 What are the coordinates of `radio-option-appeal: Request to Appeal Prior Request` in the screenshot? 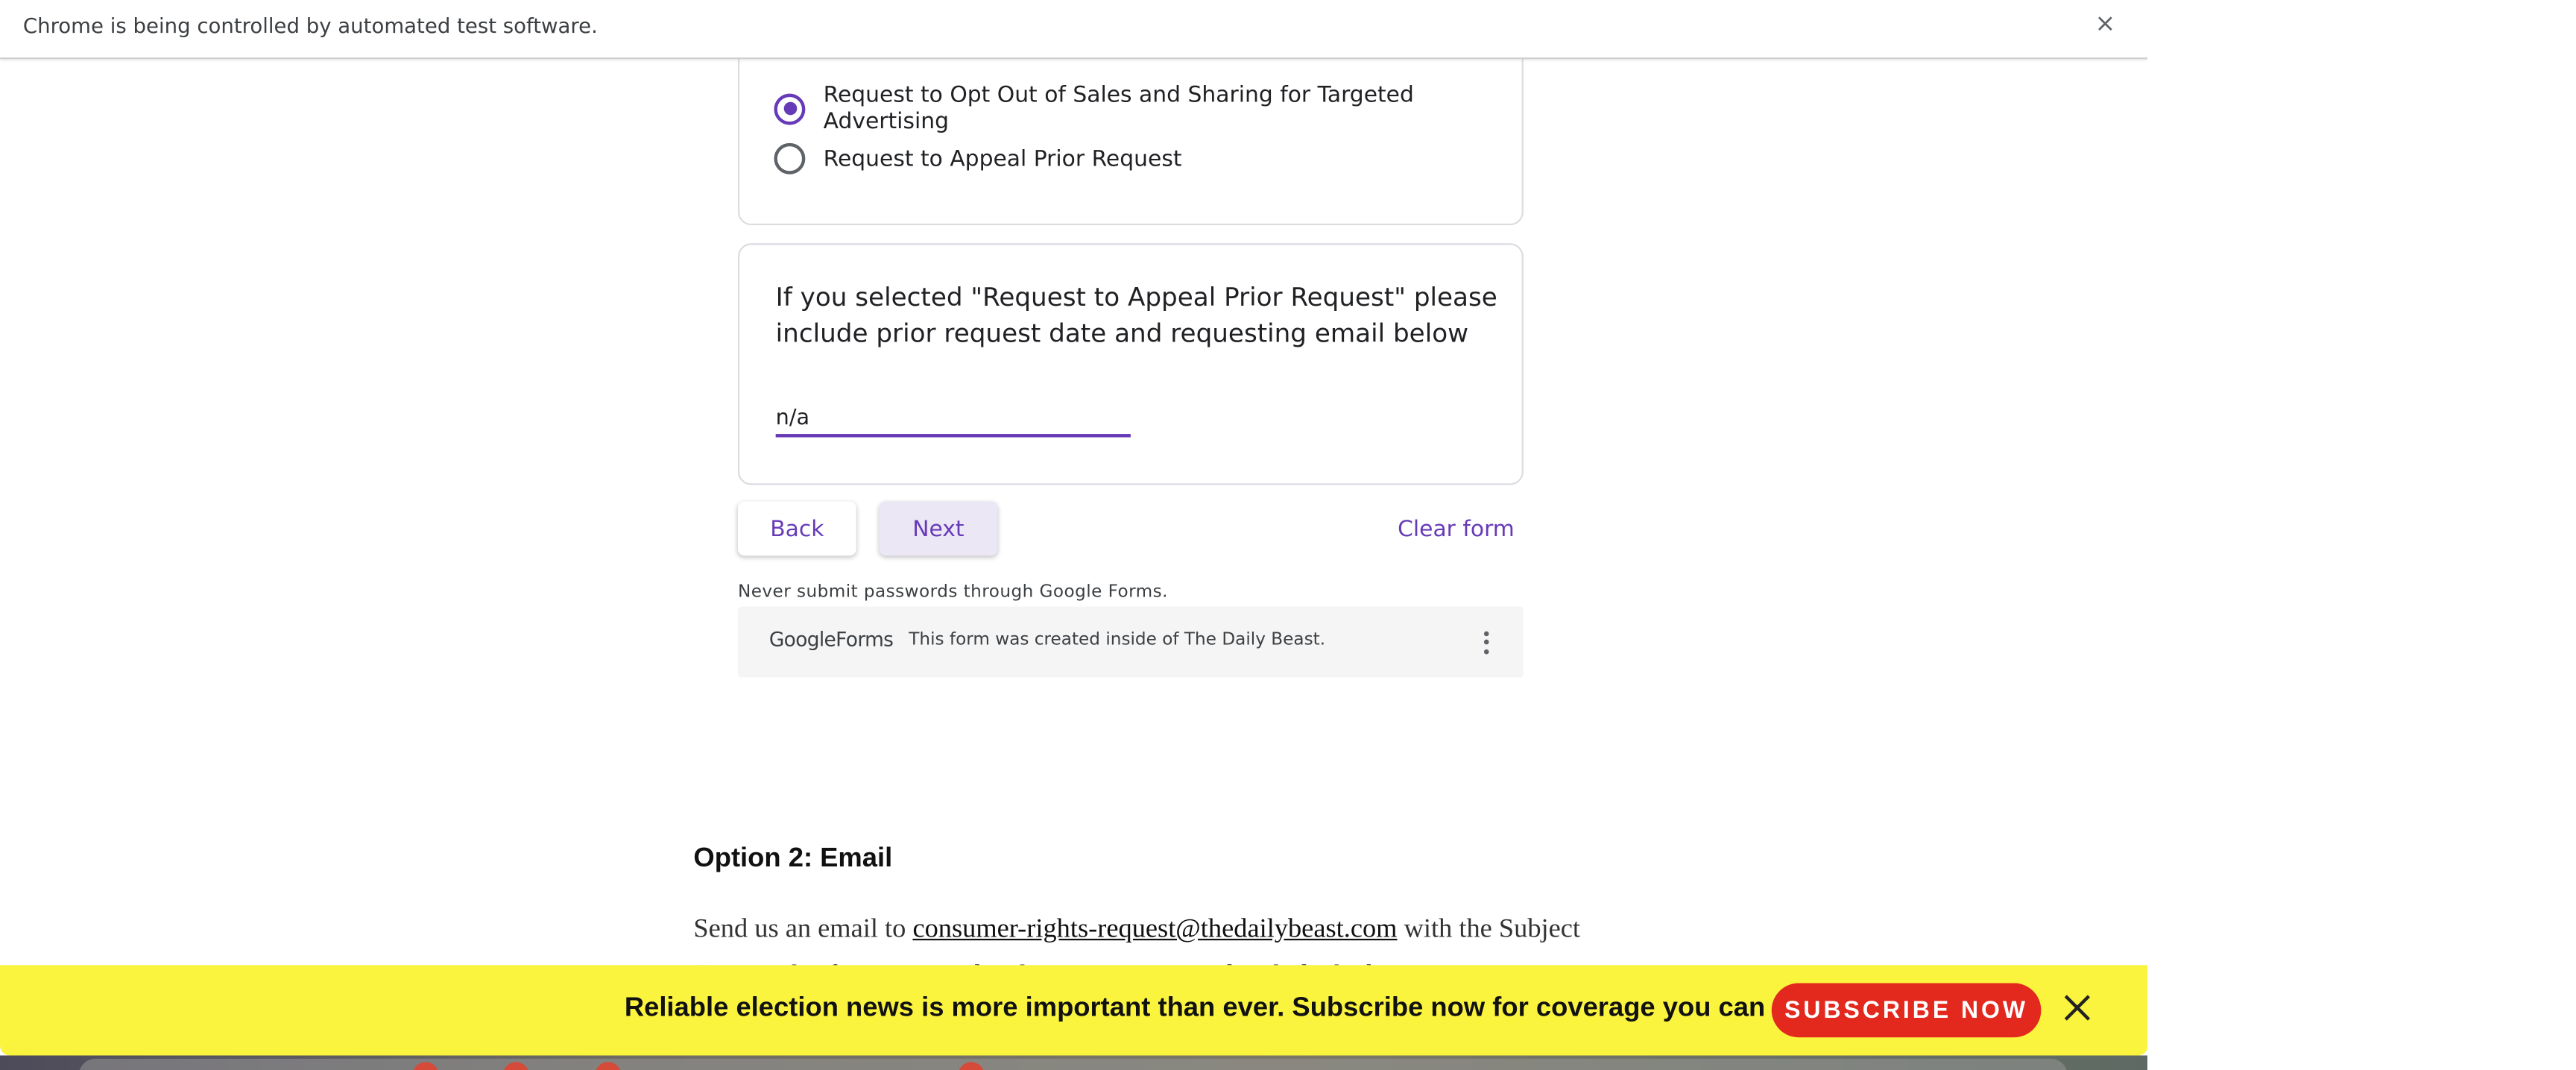 It's located at (978, 158).